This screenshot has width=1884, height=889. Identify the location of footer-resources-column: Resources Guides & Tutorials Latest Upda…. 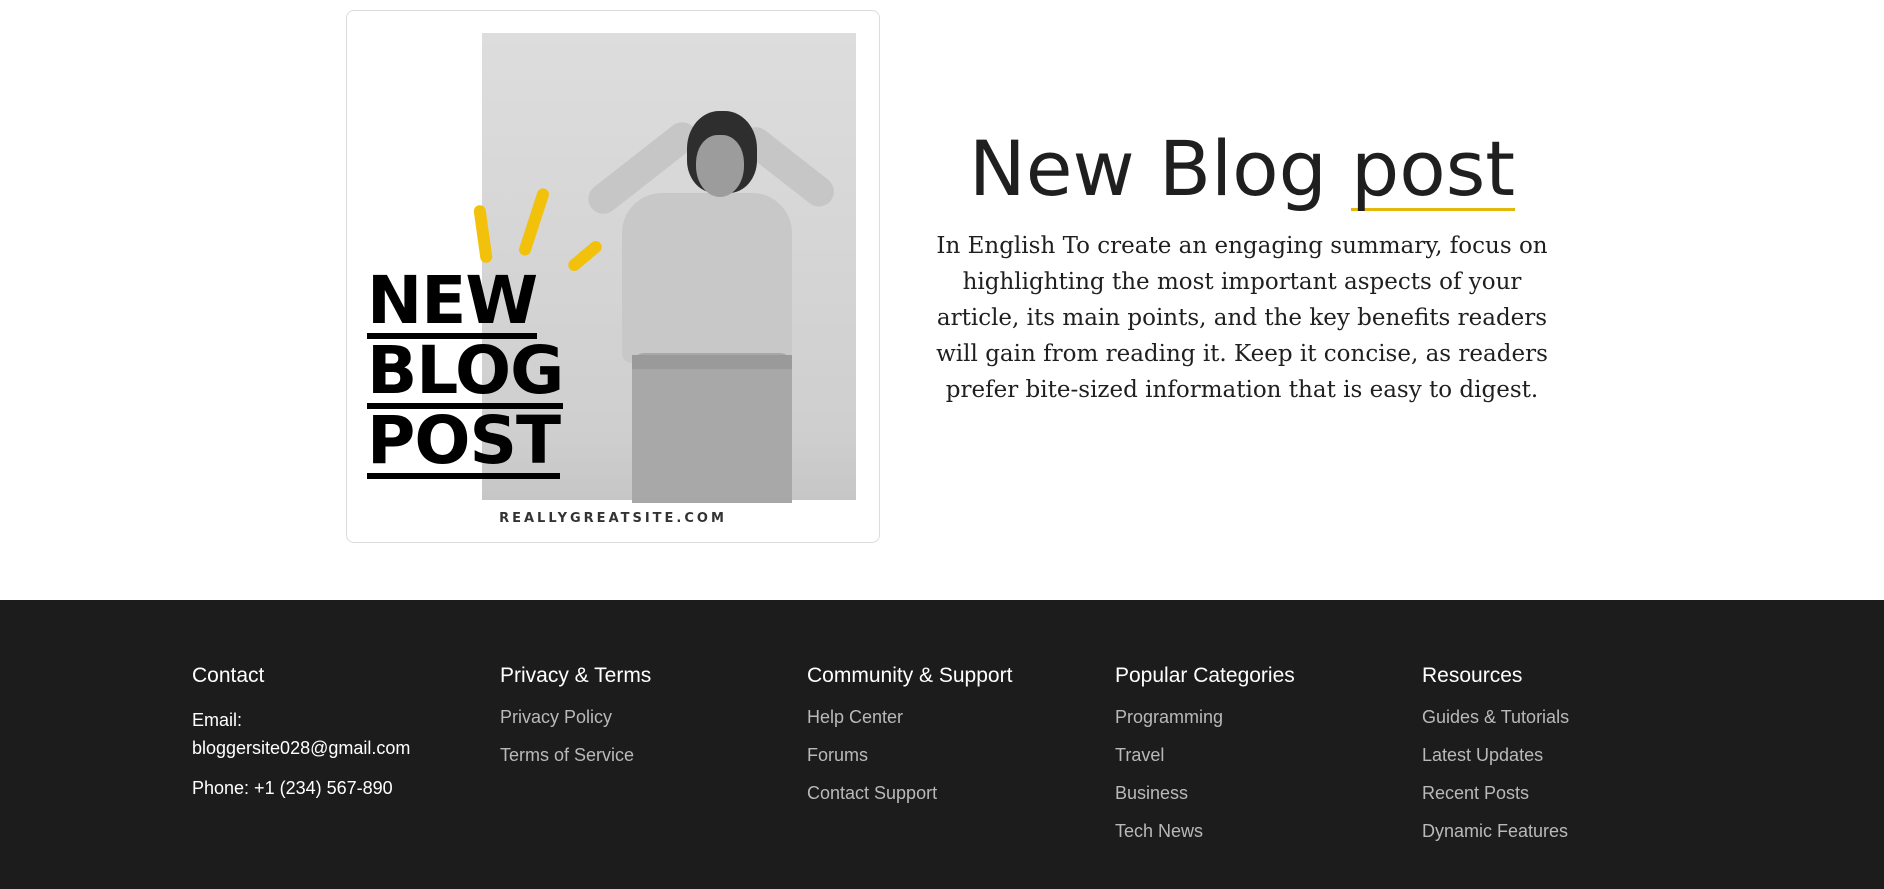
(1572, 760).